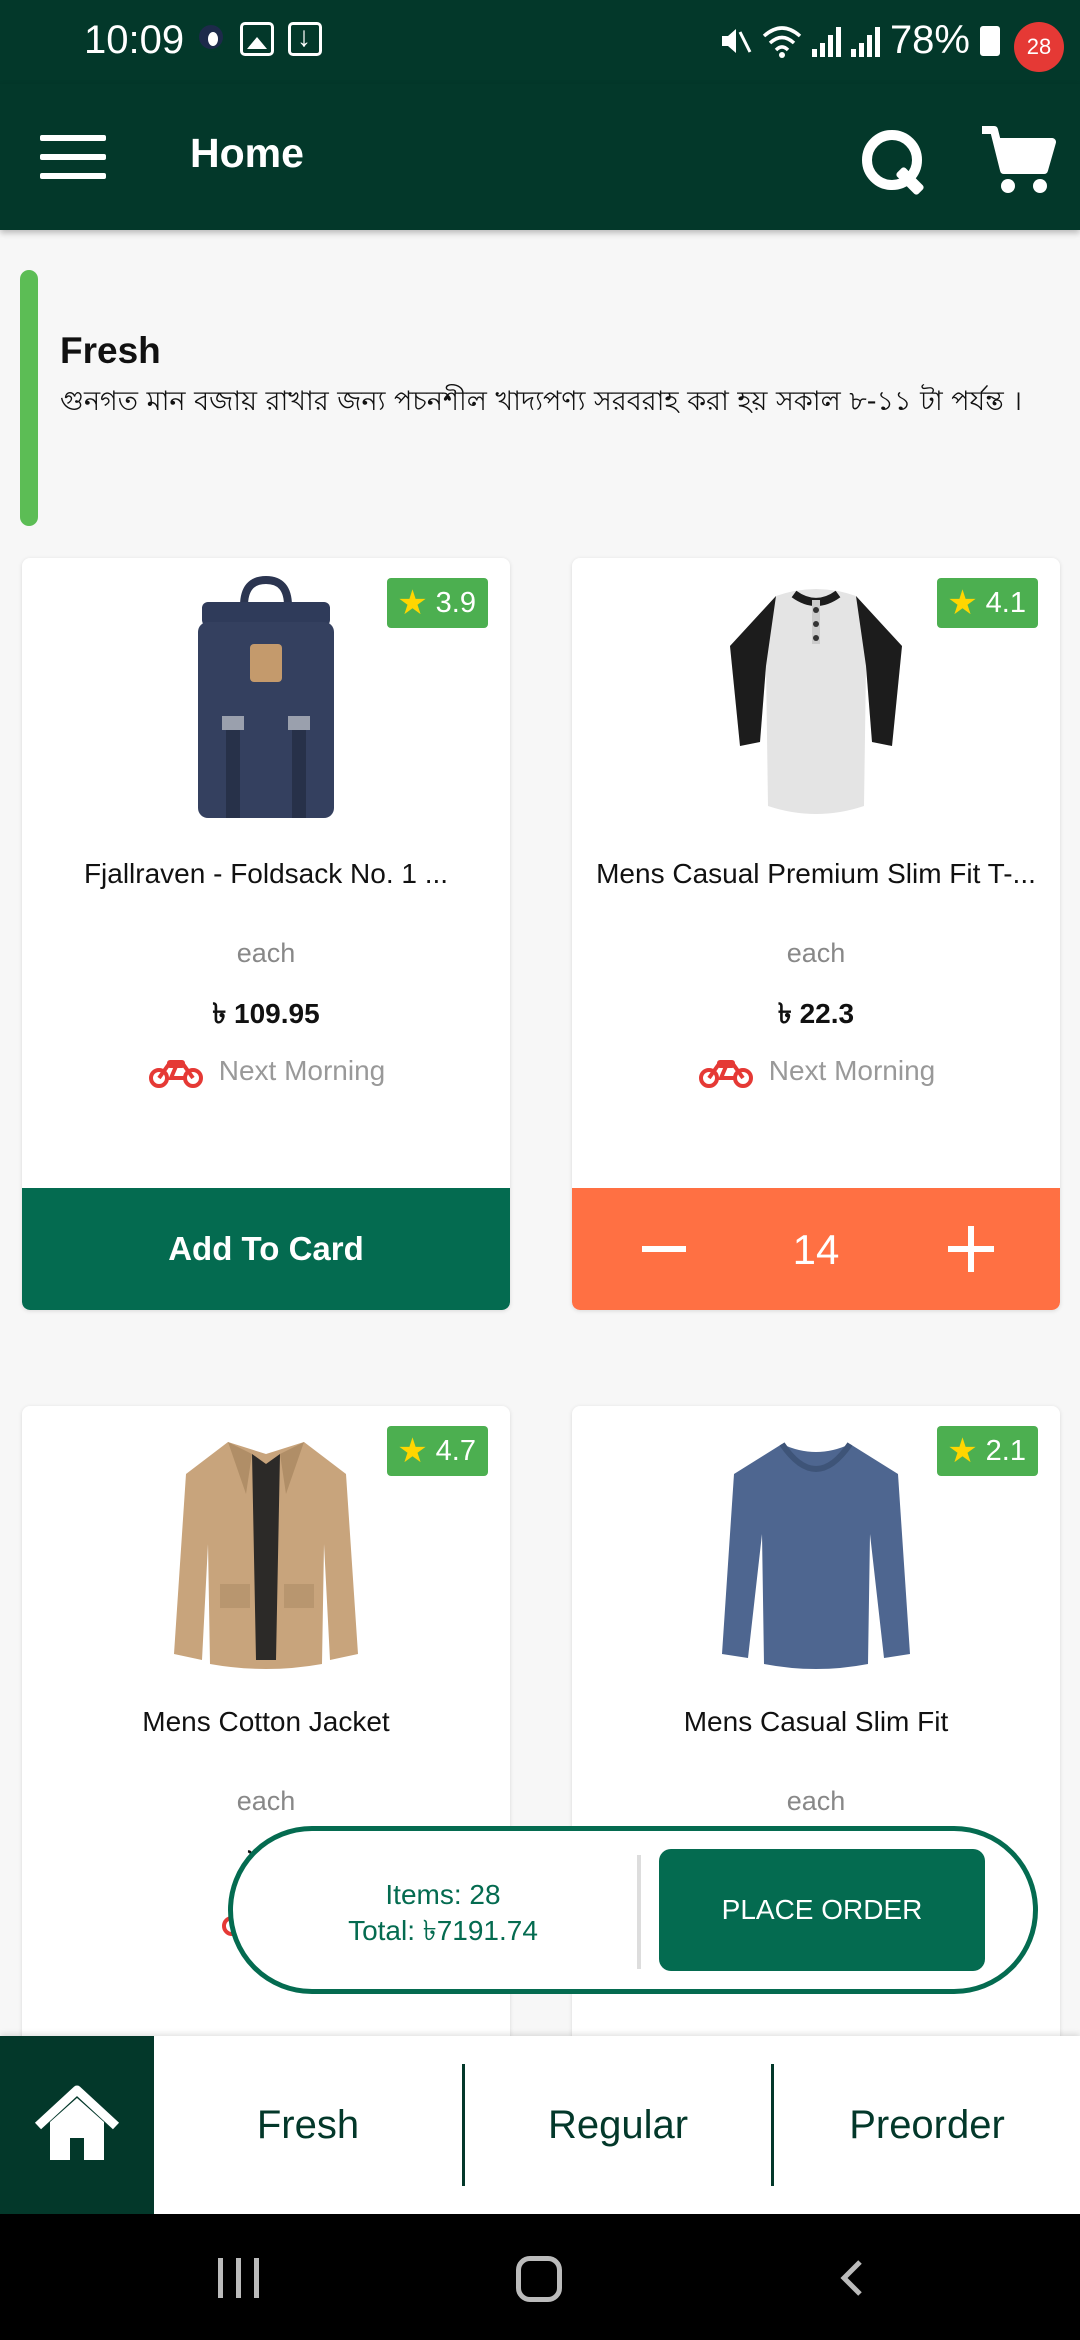  I want to click on rating-badge: ★ 2.1, so click(987, 1451).